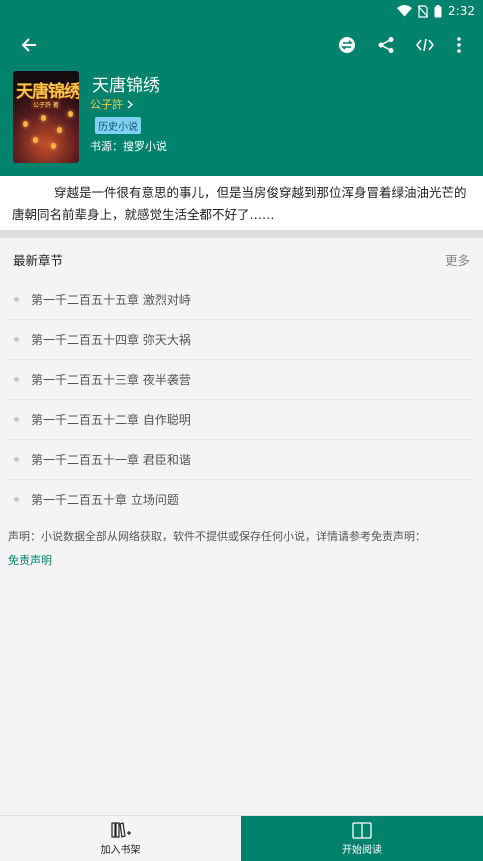 The image size is (483, 861). Describe the element at coordinates (106, 104) in the screenshot. I see `author-name: 公子許` at that location.